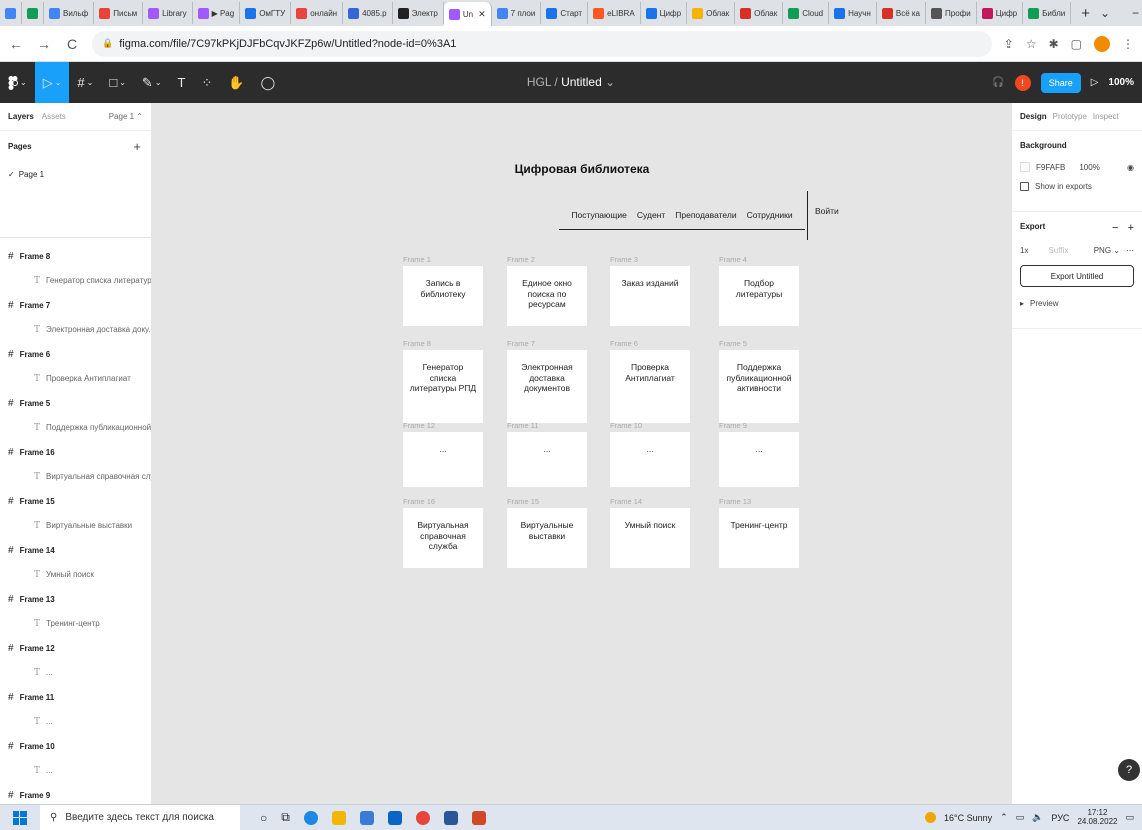 This screenshot has height=830, width=1142. What do you see at coordinates (140, 817) in the screenshot?
I see `taskbar-search-input: ⚲ Введите здесь текст для поиска` at bounding box center [140, 817].